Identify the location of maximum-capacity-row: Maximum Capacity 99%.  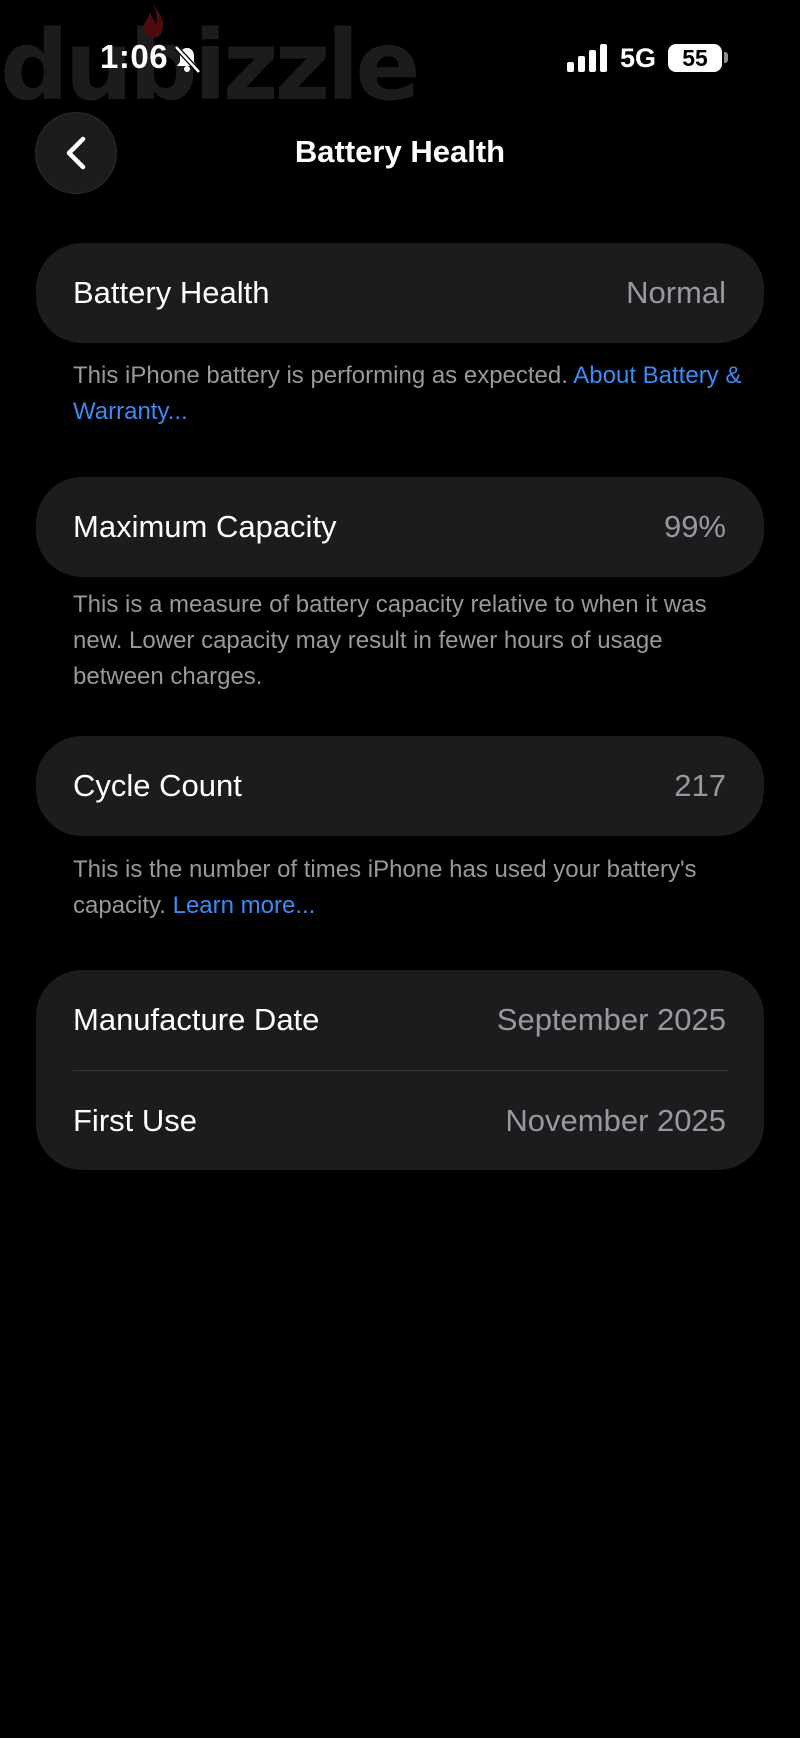
(400, 527).